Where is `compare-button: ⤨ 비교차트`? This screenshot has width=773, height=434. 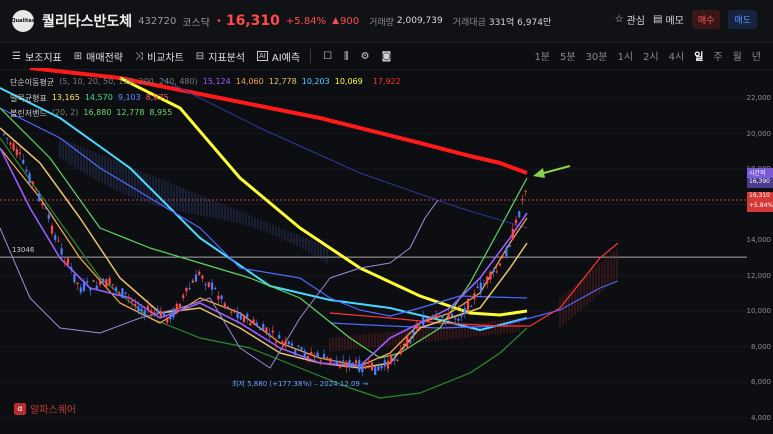 compare-button: ⤨ 비교차트 is located at coordinates (159, 56).